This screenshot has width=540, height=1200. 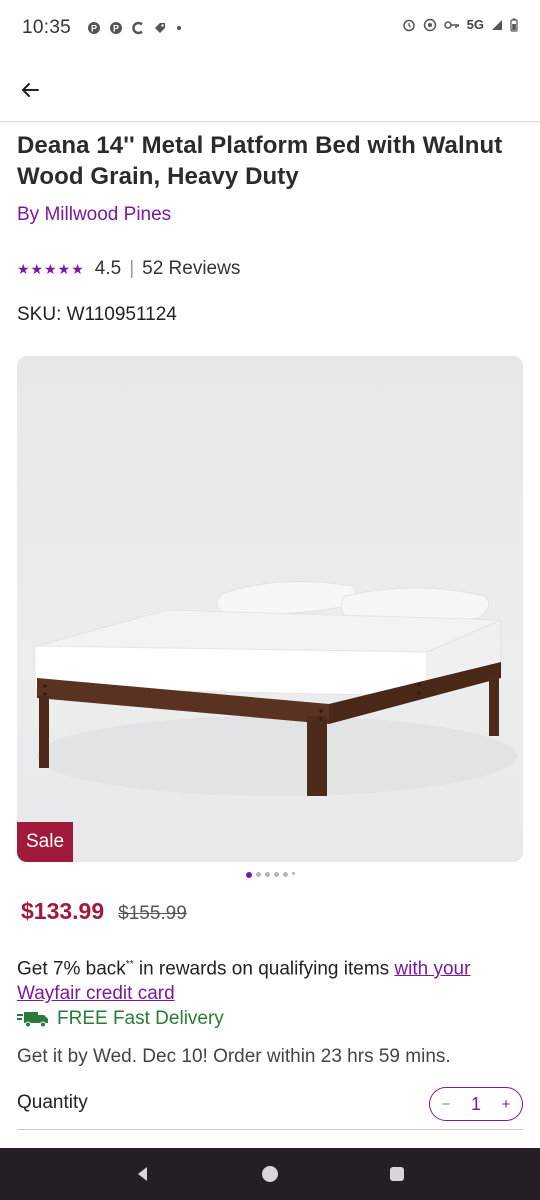 What do you see at coordinates (160, 28) in the screenshot?
I see `tag-icon` at bounding box center [160, 28].